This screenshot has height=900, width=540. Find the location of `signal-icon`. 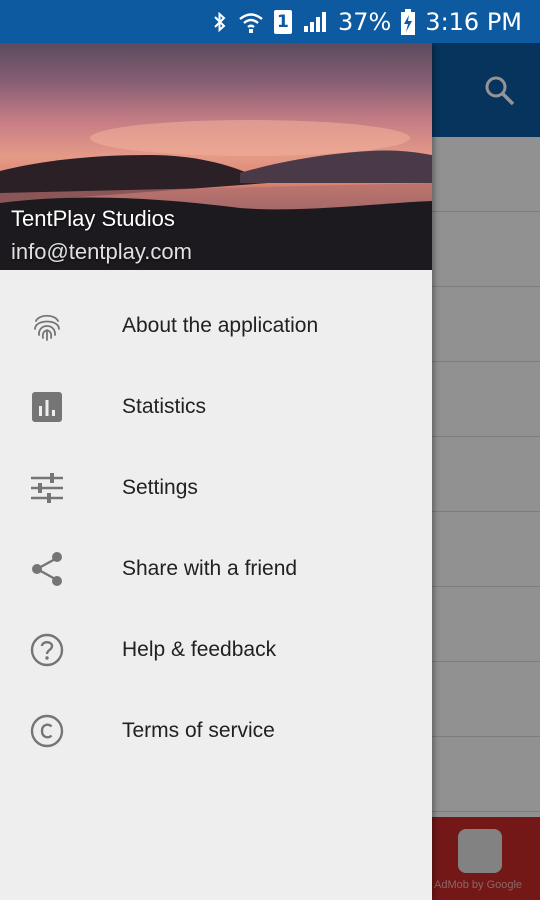

signal-icon is located at coordinates (315, 22).